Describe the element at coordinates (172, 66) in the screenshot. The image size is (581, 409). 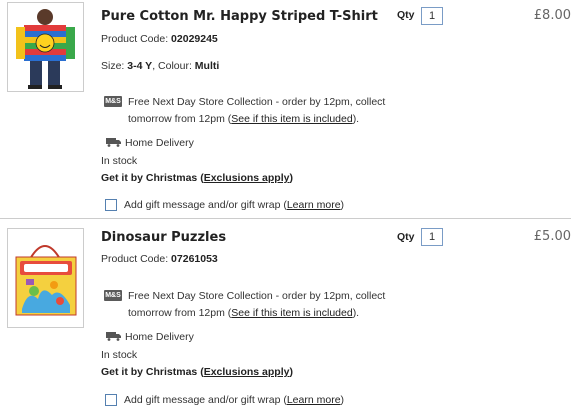
I see `colour-label: , Colour:` at that location.